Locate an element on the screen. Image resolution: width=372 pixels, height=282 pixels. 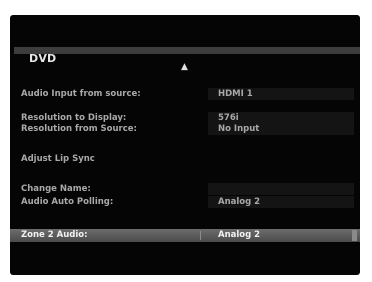
menu-row-zone-2-audio: Zone 2 Audio: Analog 2 is located at coordinates (185, 235).